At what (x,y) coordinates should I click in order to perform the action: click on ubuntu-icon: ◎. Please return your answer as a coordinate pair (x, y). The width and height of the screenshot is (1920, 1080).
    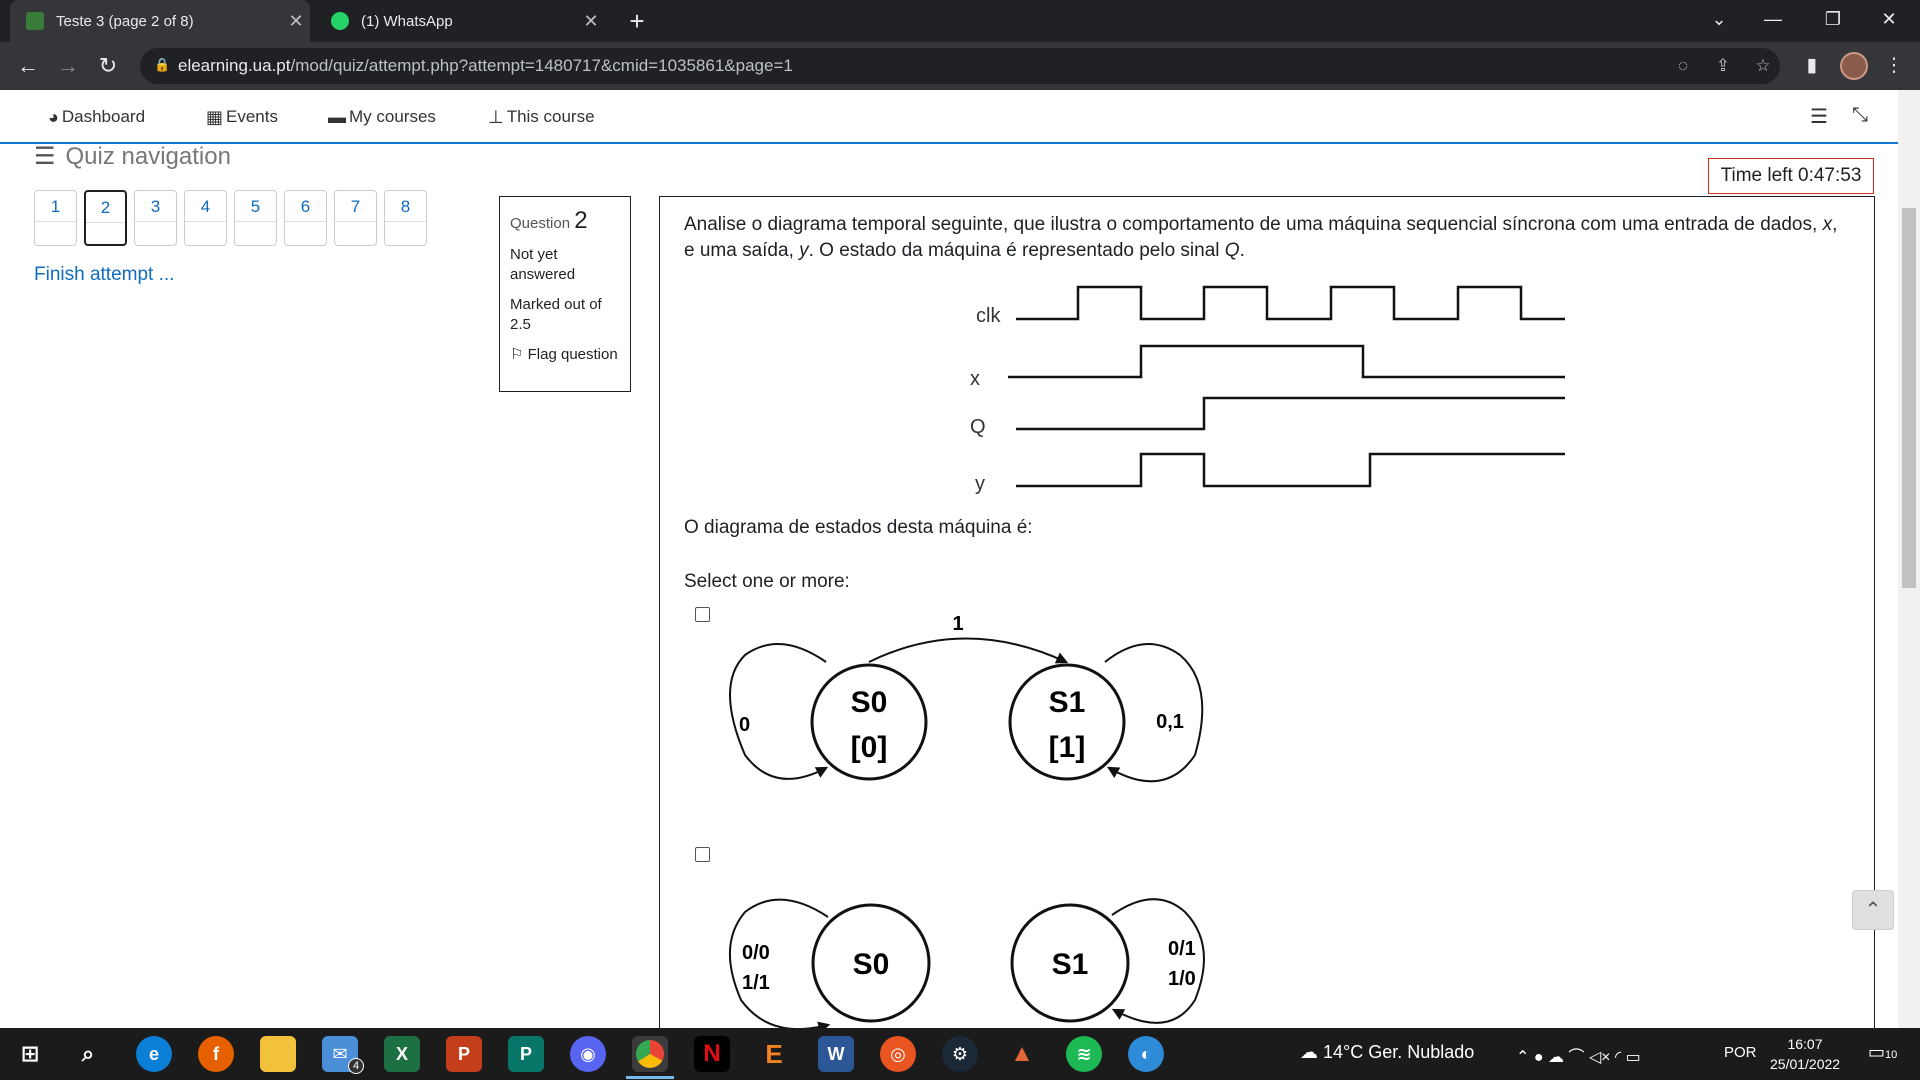
    Looking at the image, I should click on (898, 1054).